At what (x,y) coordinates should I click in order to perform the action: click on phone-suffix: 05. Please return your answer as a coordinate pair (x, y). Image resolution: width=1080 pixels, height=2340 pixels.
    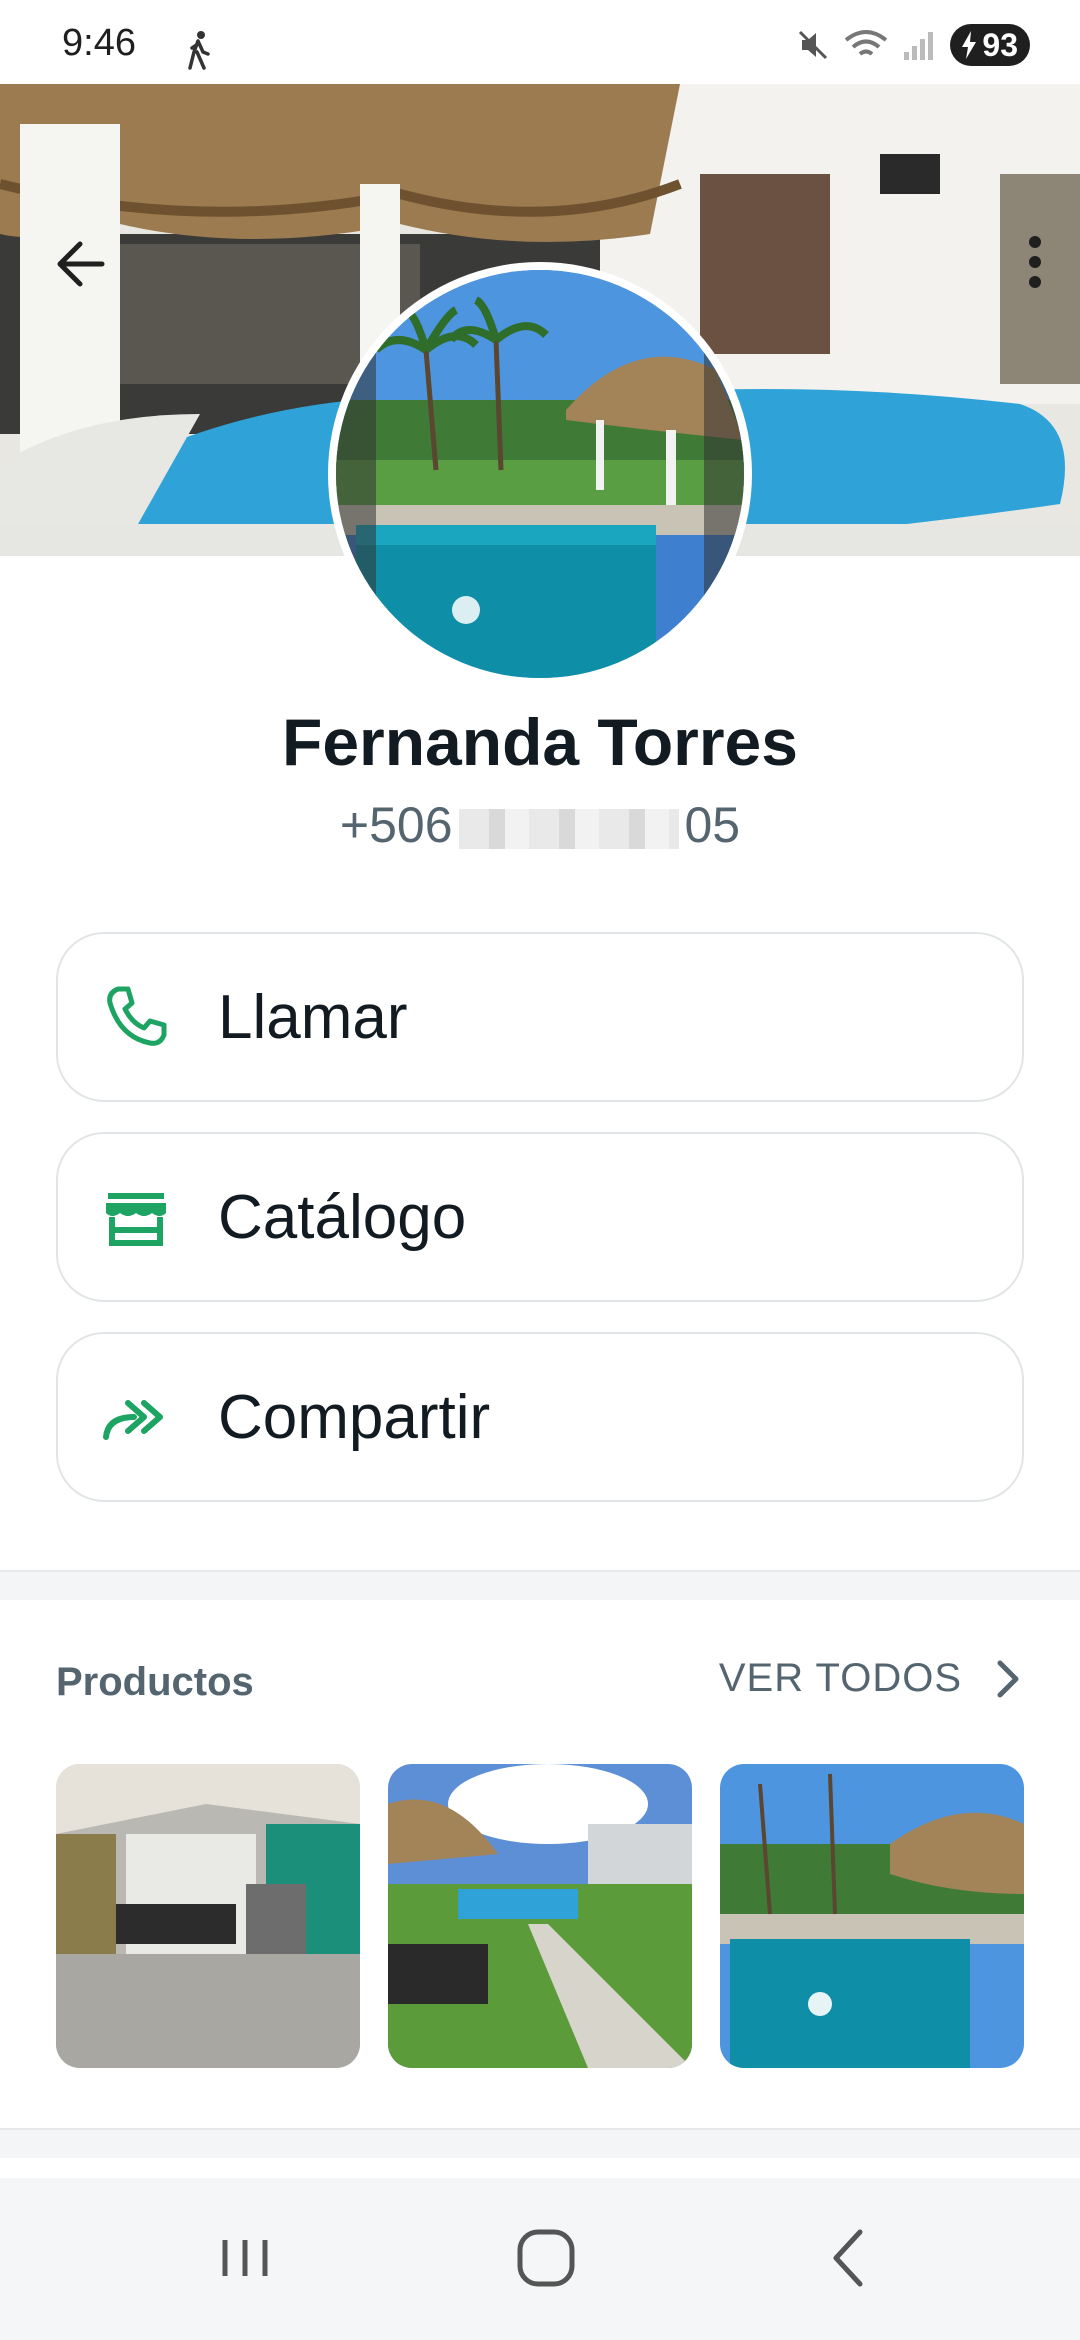
    Looking at the image, I should click on (712, 825).